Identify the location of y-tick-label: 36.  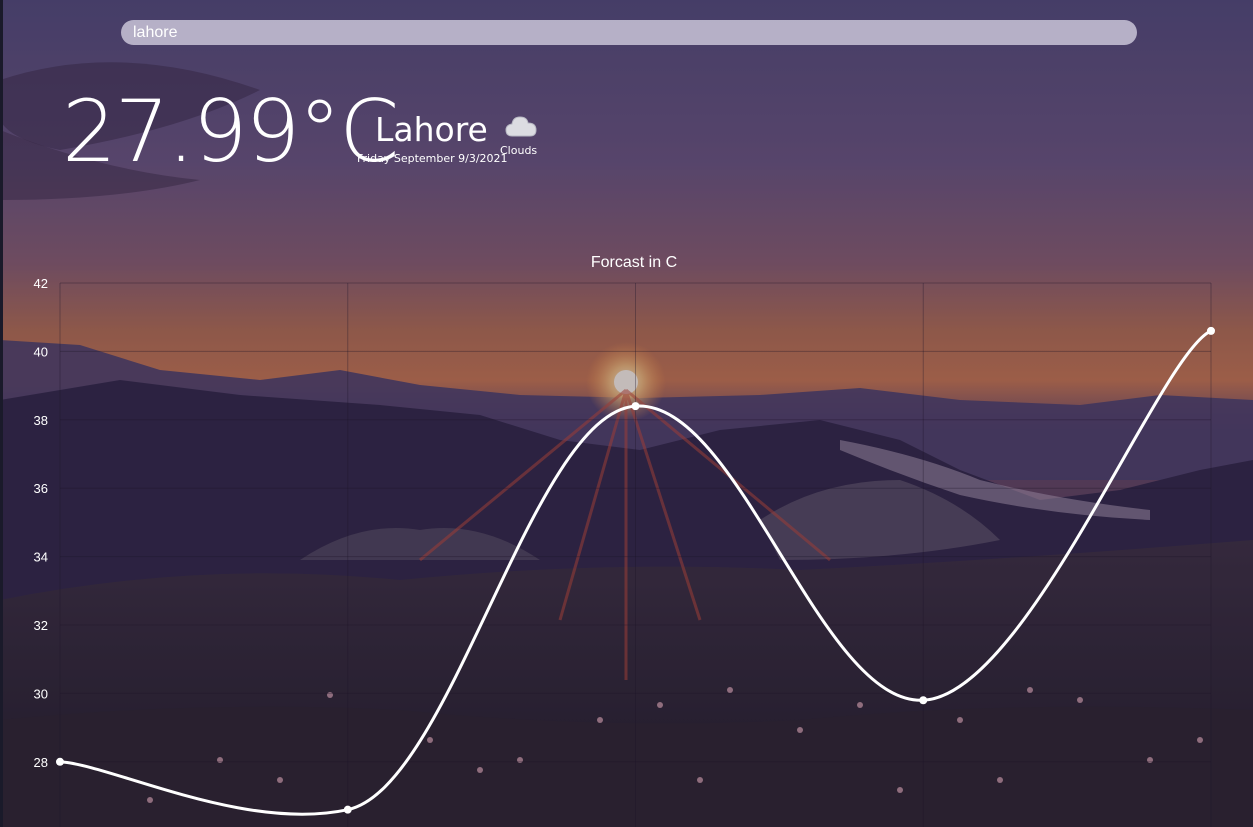
(41, 488).